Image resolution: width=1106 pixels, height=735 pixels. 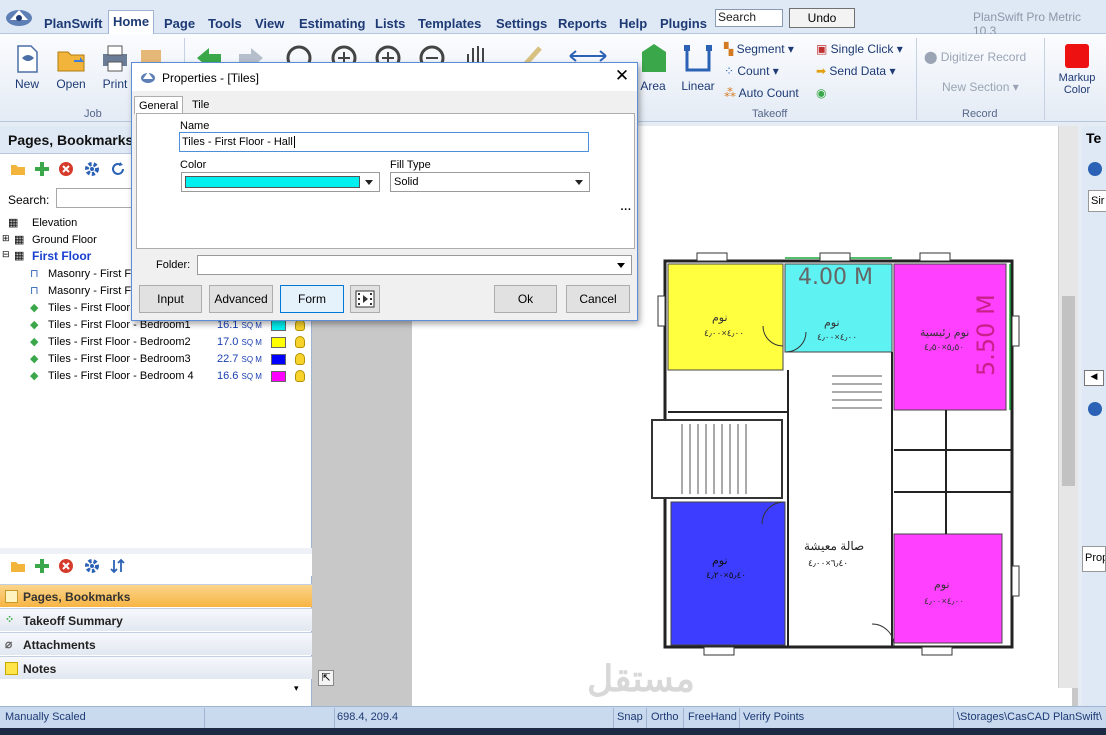 What do you see at coordinates (1097, 201) in the screenshot?
I see `right-input: Sir` at bounding box center [1097, 201].